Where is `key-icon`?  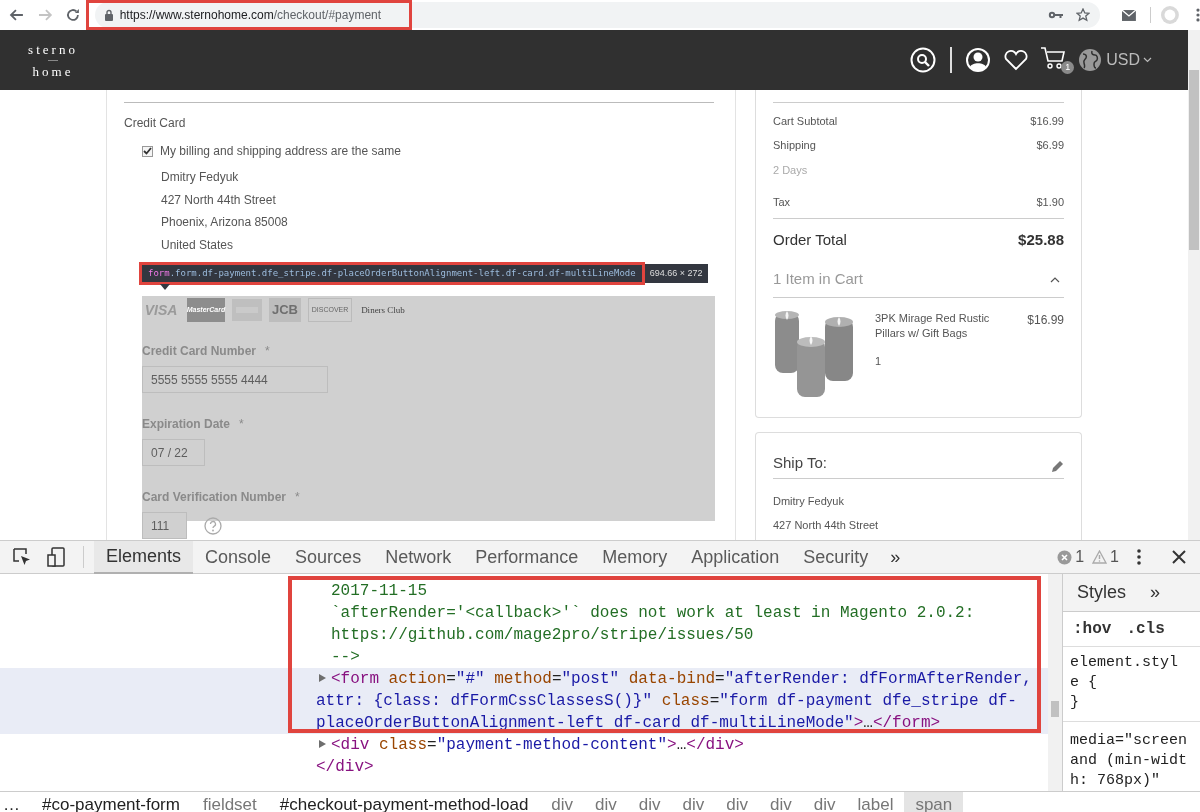 key-icon is located at coordinates (1056, 15).